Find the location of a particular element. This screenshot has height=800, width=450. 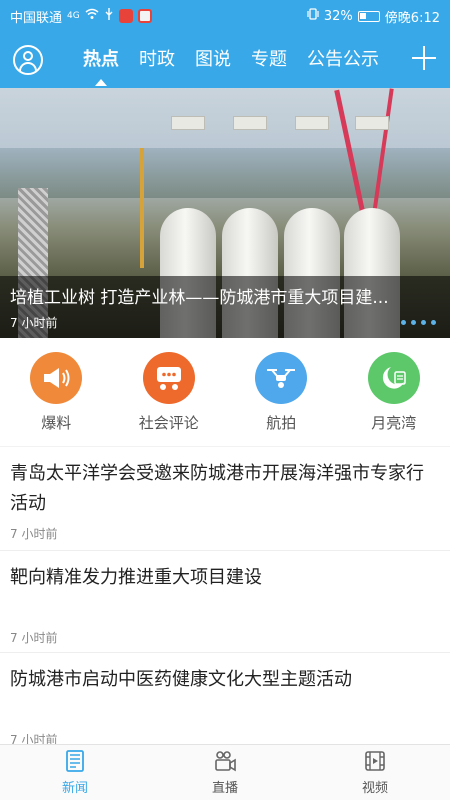

news-title: 靶向精准发力推进重大项目建设 is located at coordinates (136, 577).